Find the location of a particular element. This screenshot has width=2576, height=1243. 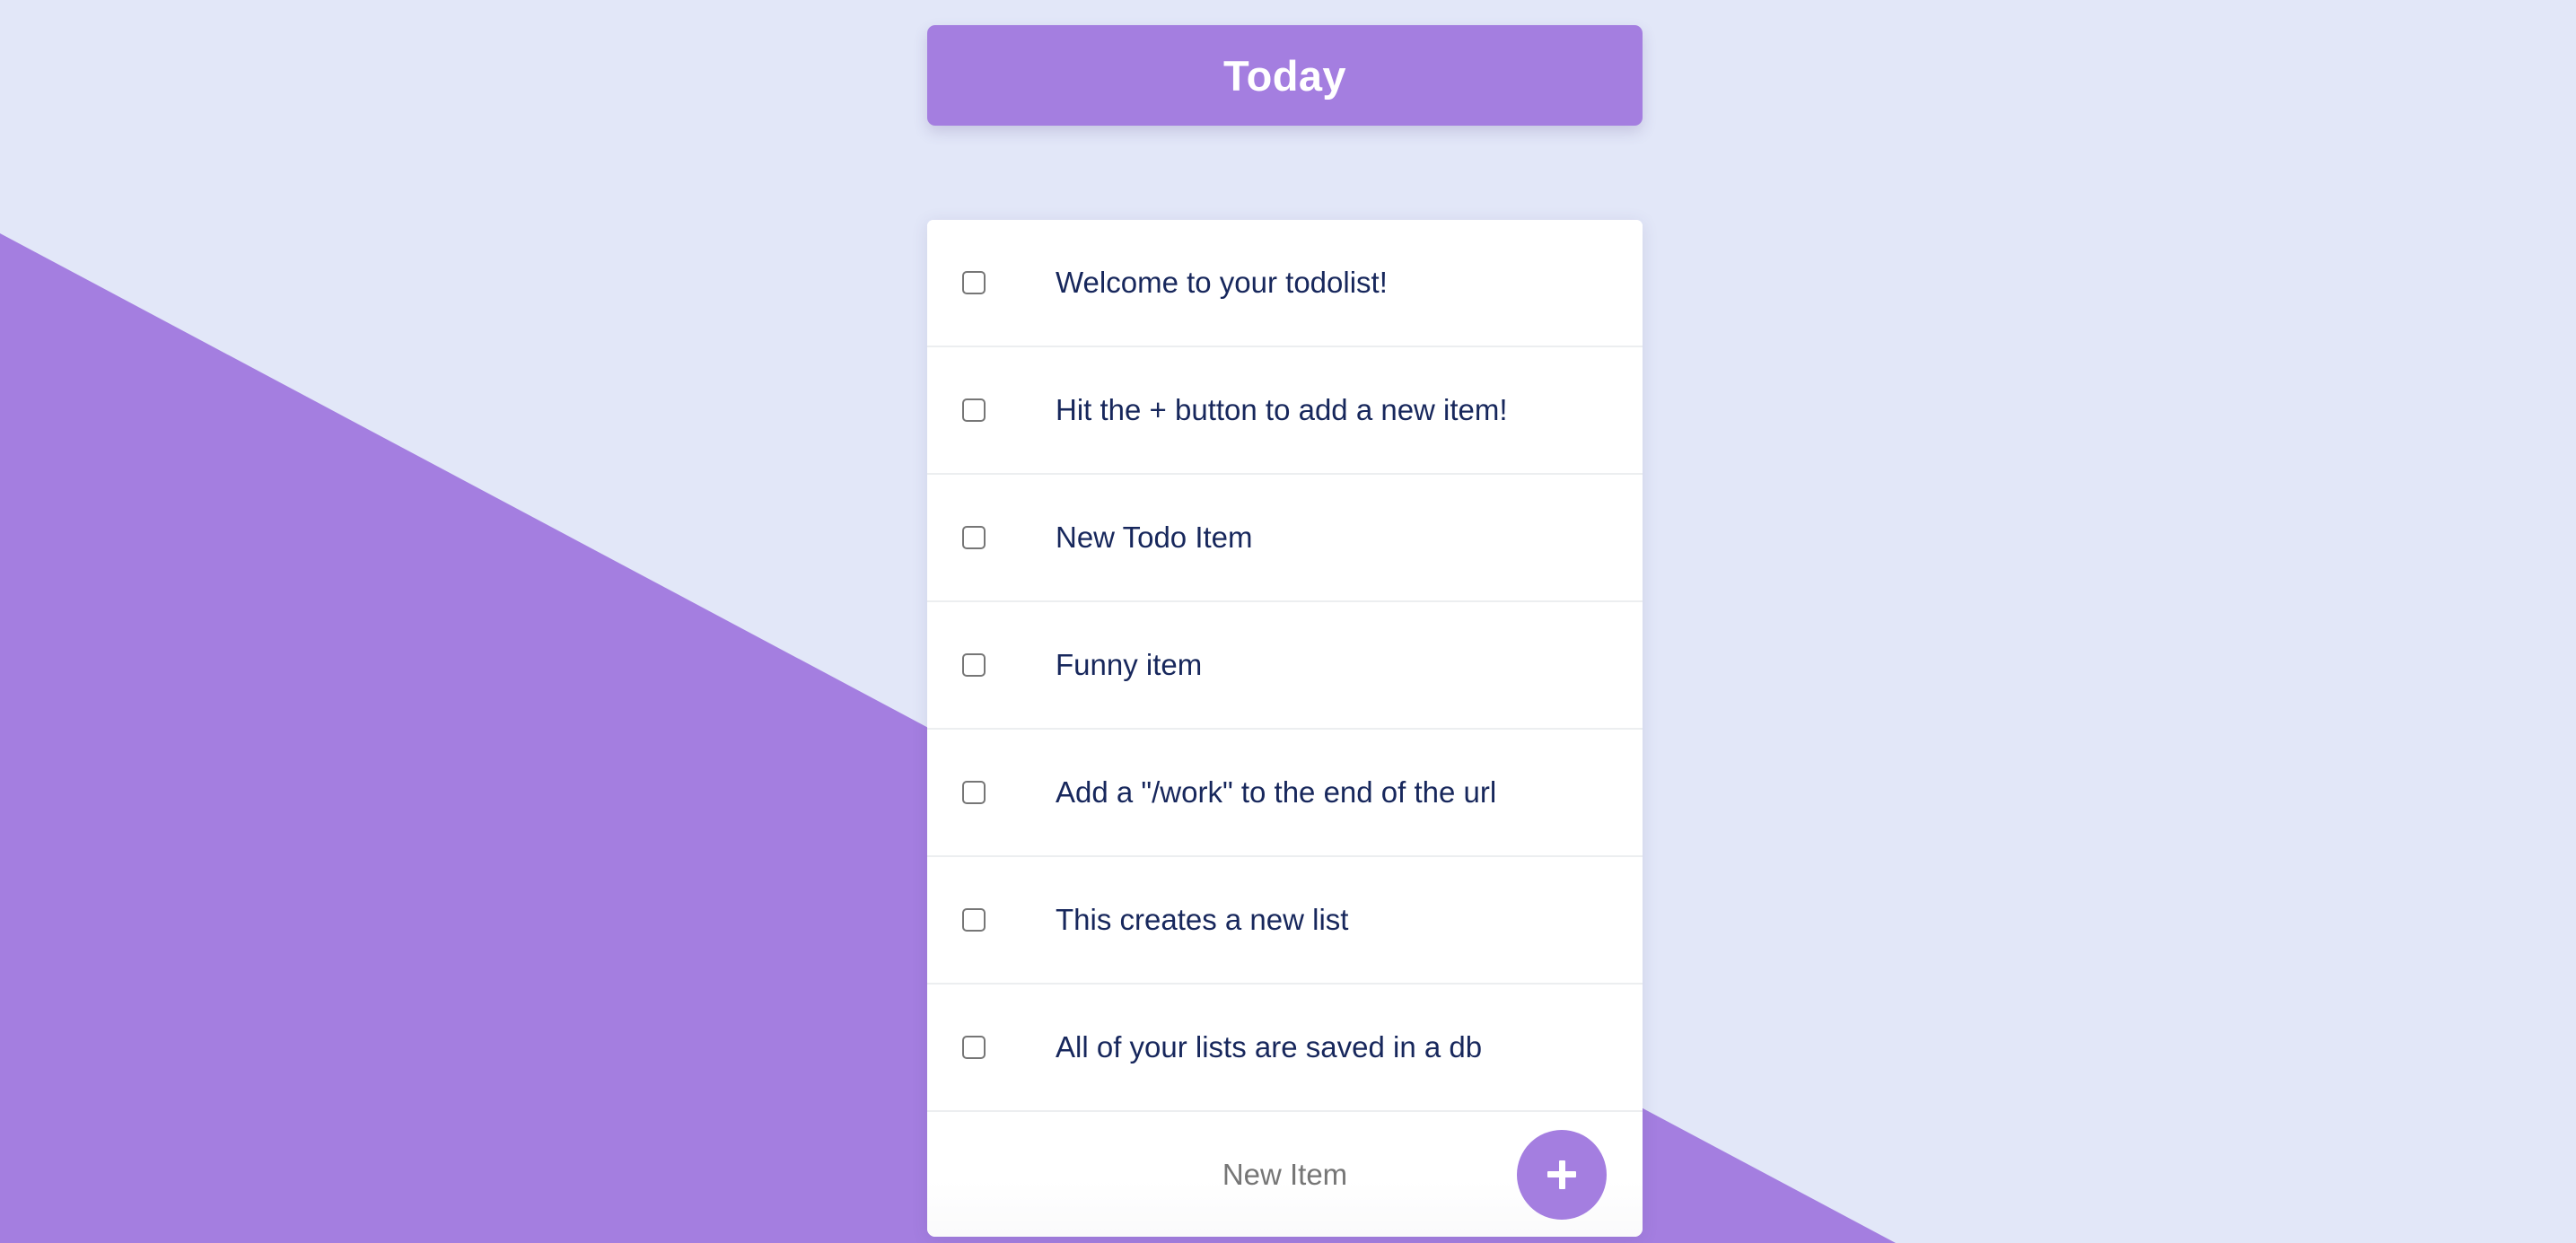

add-item-button is located at coordinates (1562, 1174).